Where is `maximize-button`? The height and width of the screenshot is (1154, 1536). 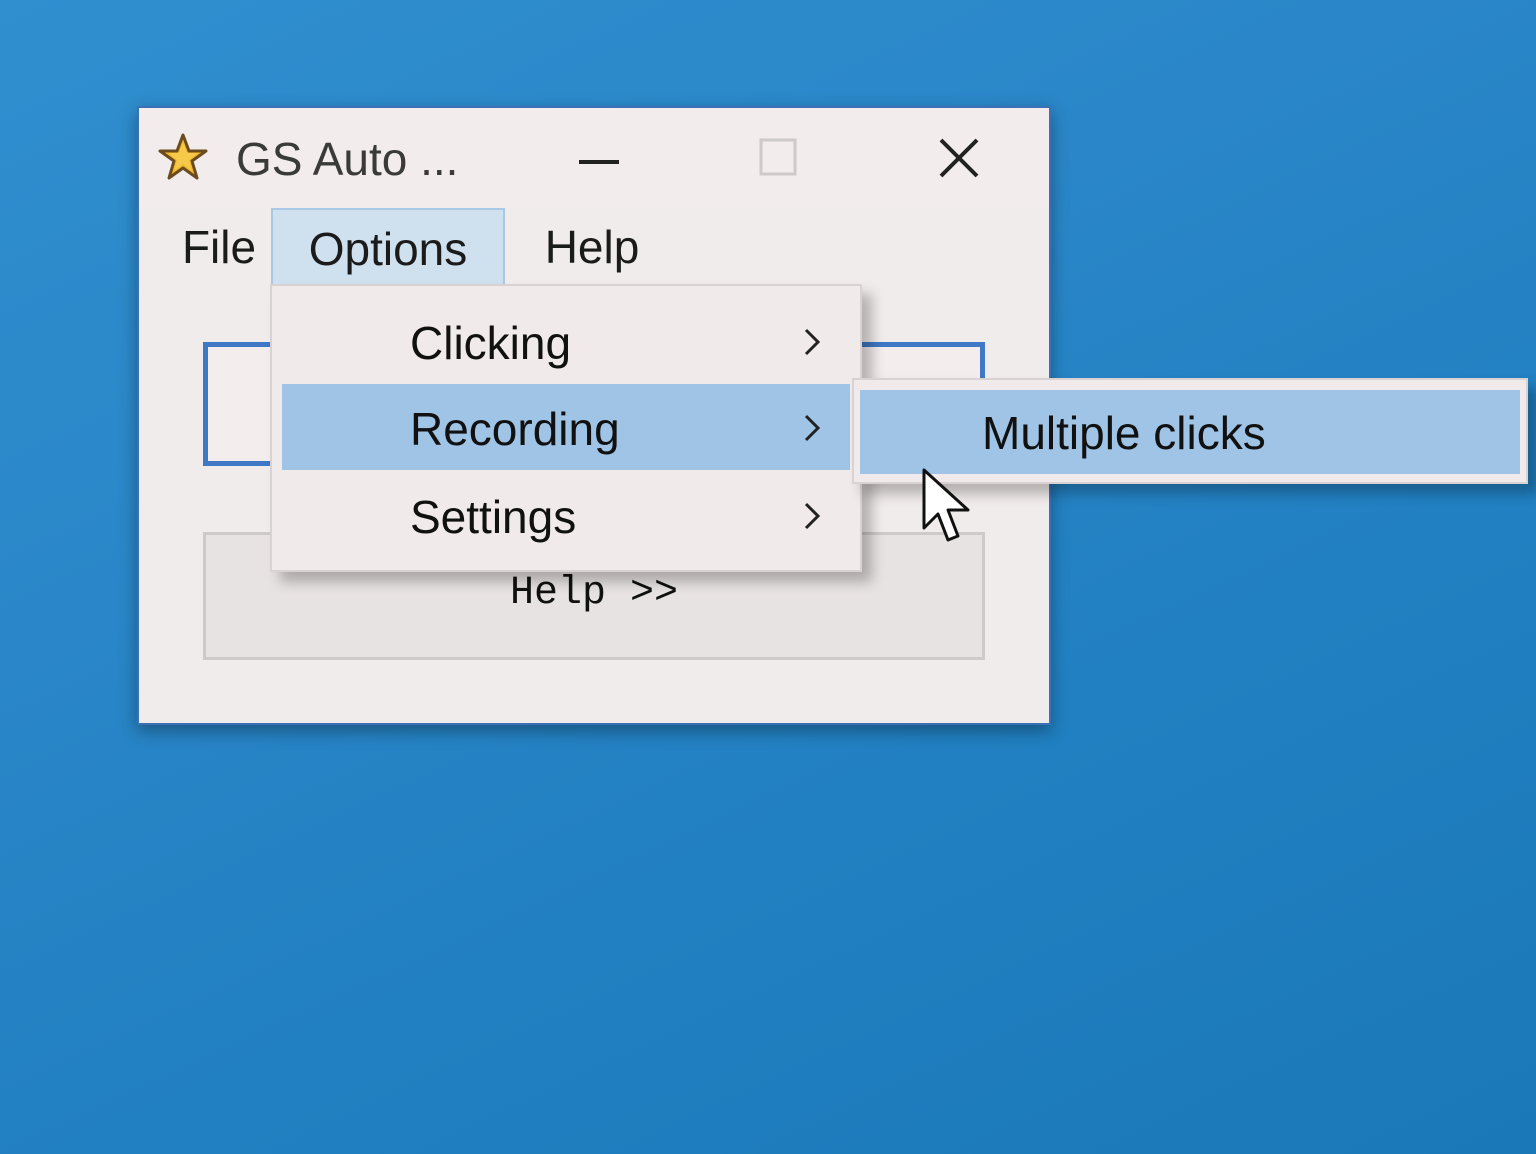 maximize-button is located at coordinates (779, 159).